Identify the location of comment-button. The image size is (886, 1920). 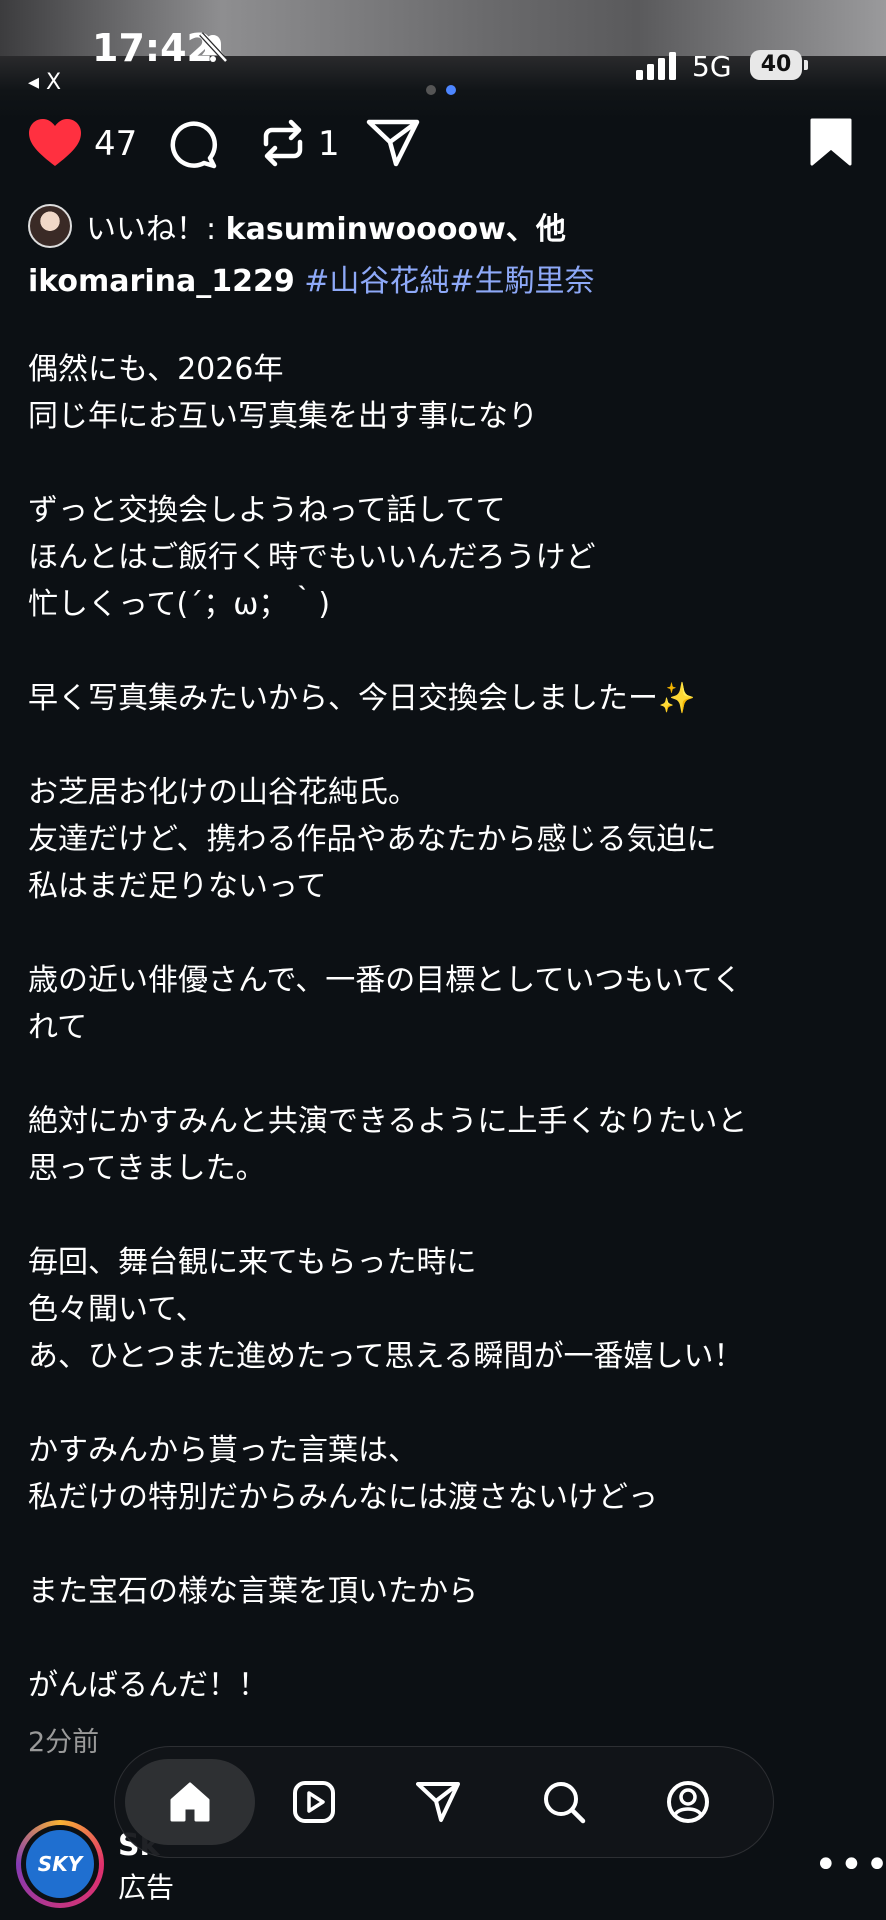
(192, 144).